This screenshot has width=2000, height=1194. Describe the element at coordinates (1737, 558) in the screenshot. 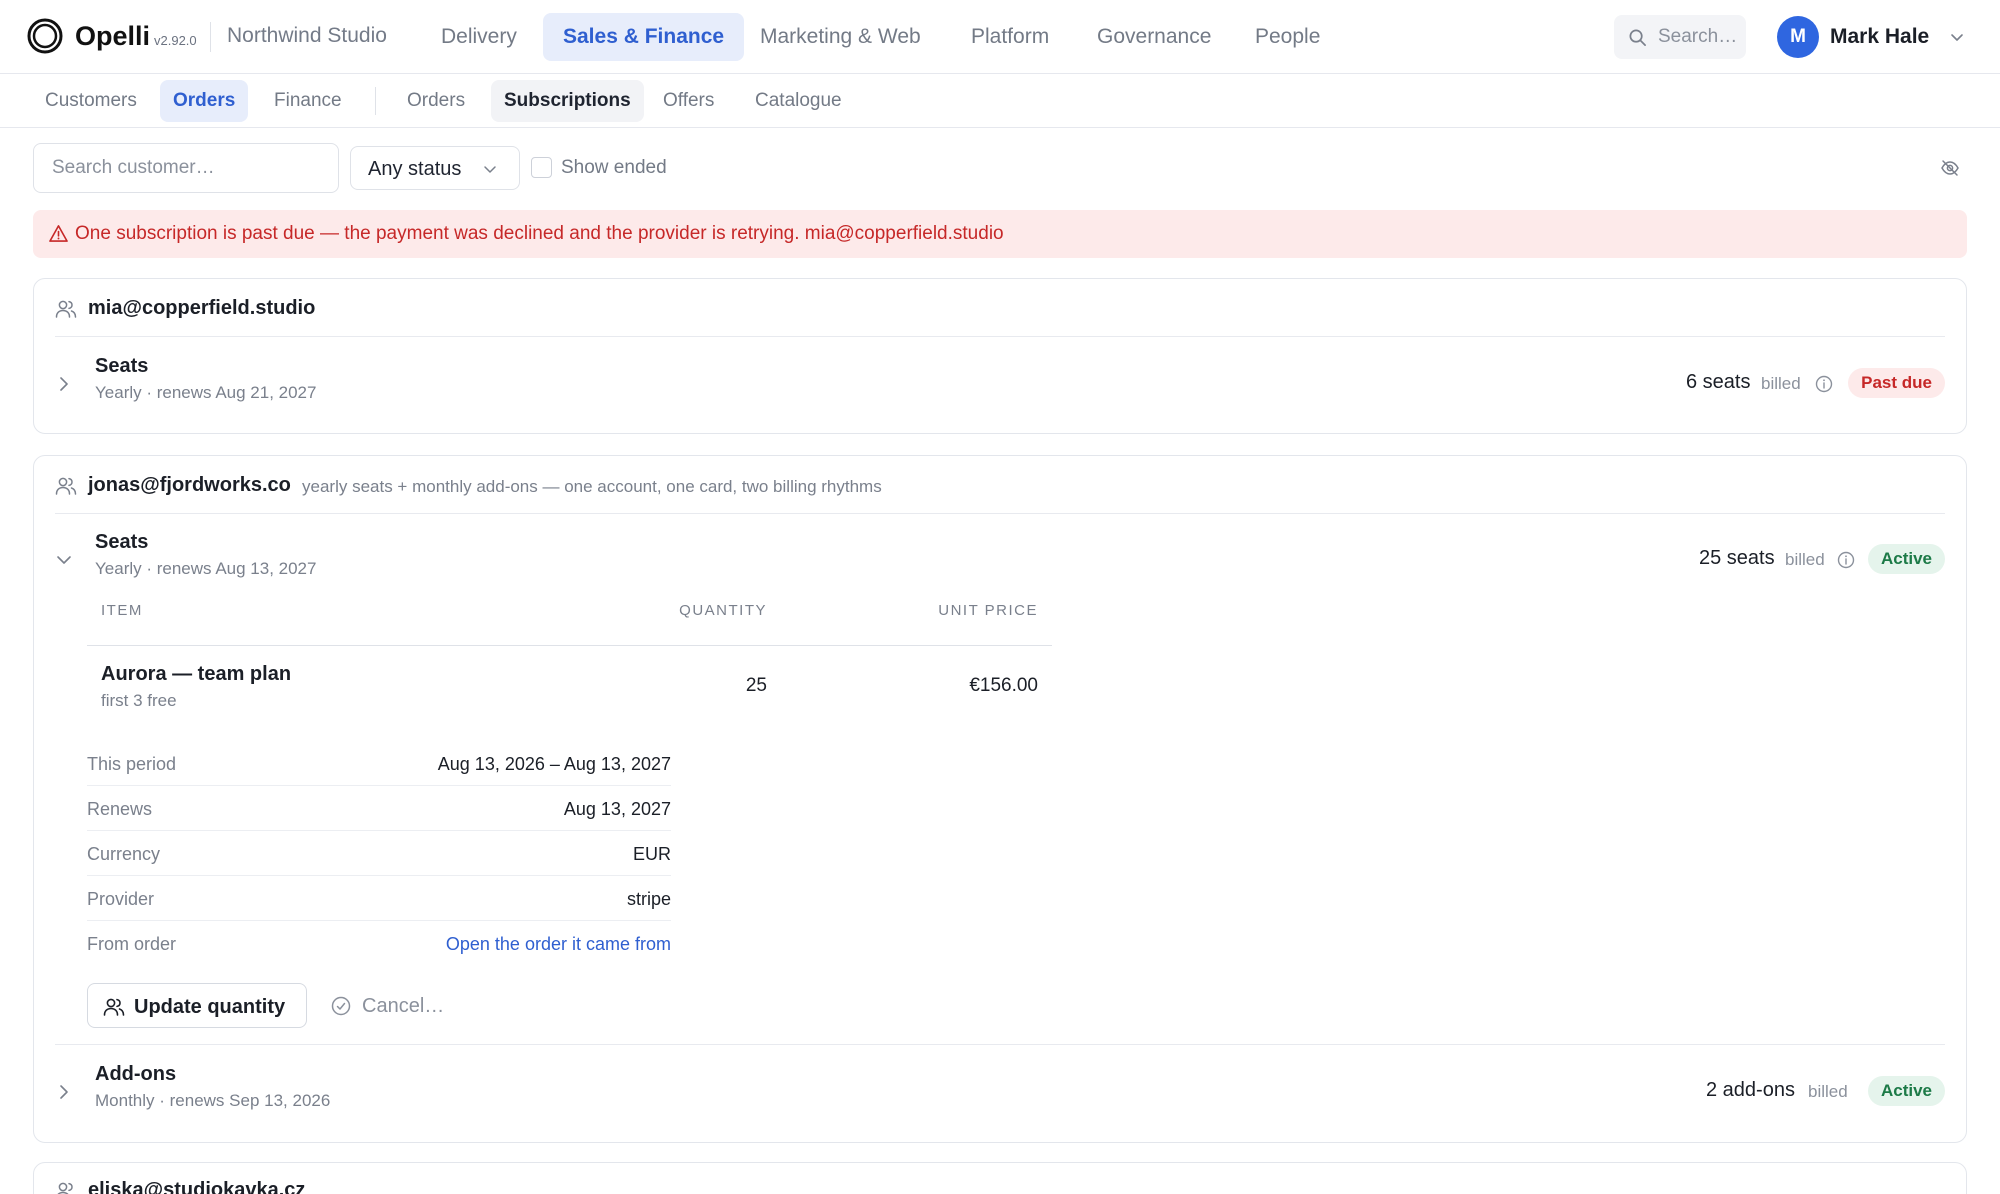

I see `subscription-quantity: 25 seats` at that location.